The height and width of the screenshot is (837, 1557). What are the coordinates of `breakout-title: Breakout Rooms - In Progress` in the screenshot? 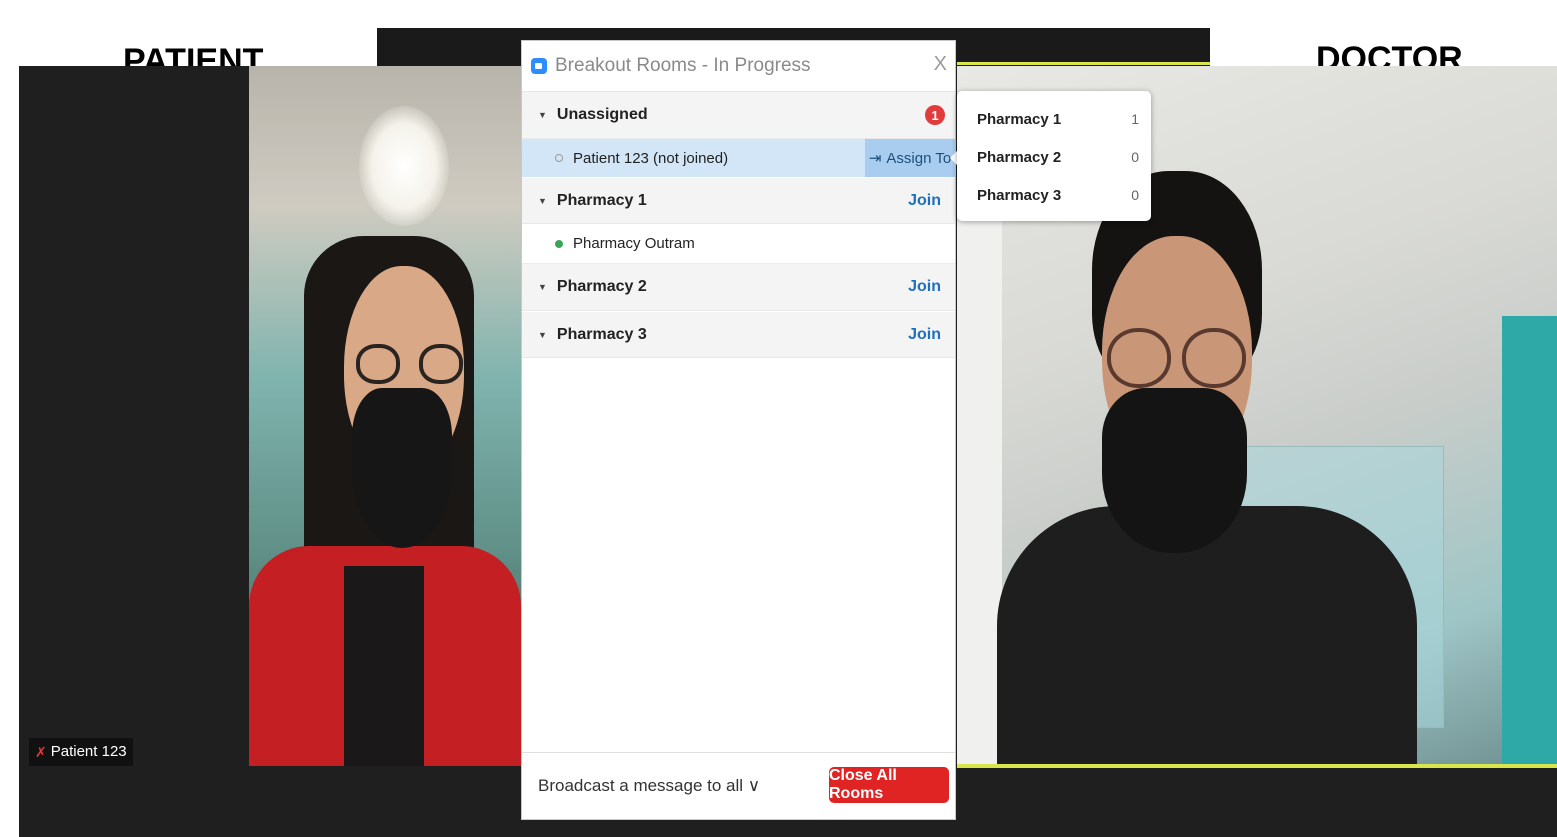 It's located at (683, 65).